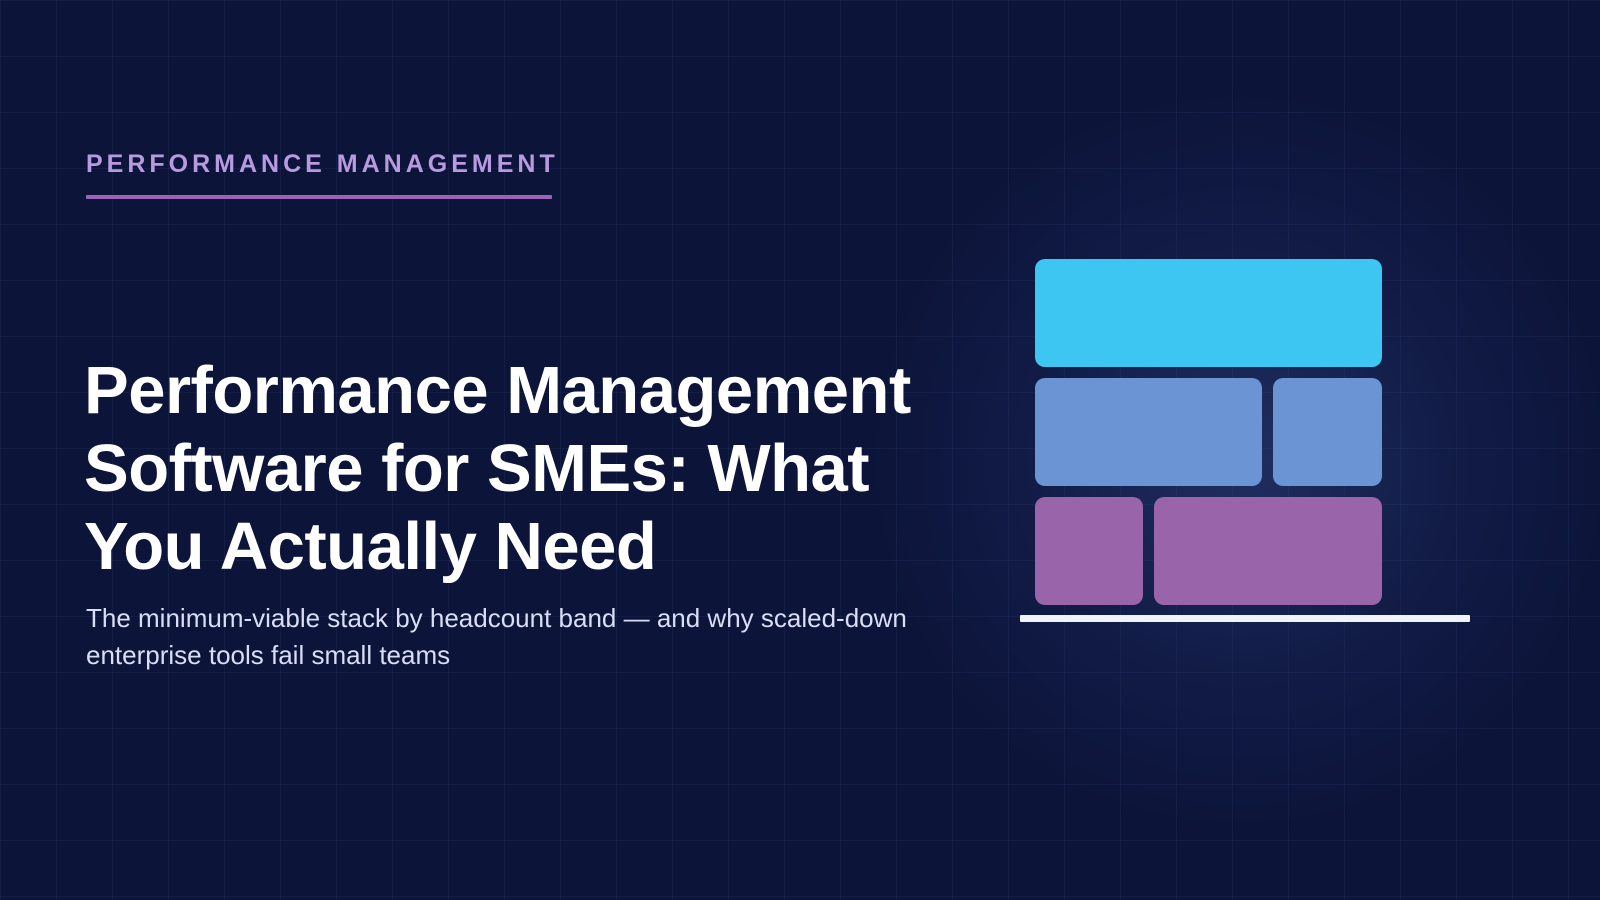  Describe the element at coordinates (1148, 432) in the screenshot. I see `stack-block-middle-left` at that location.